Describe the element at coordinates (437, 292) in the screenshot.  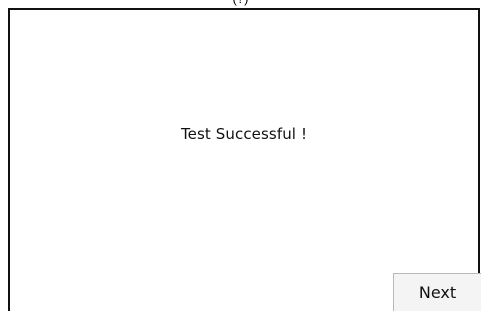
I see `next-button: Next` at that location.